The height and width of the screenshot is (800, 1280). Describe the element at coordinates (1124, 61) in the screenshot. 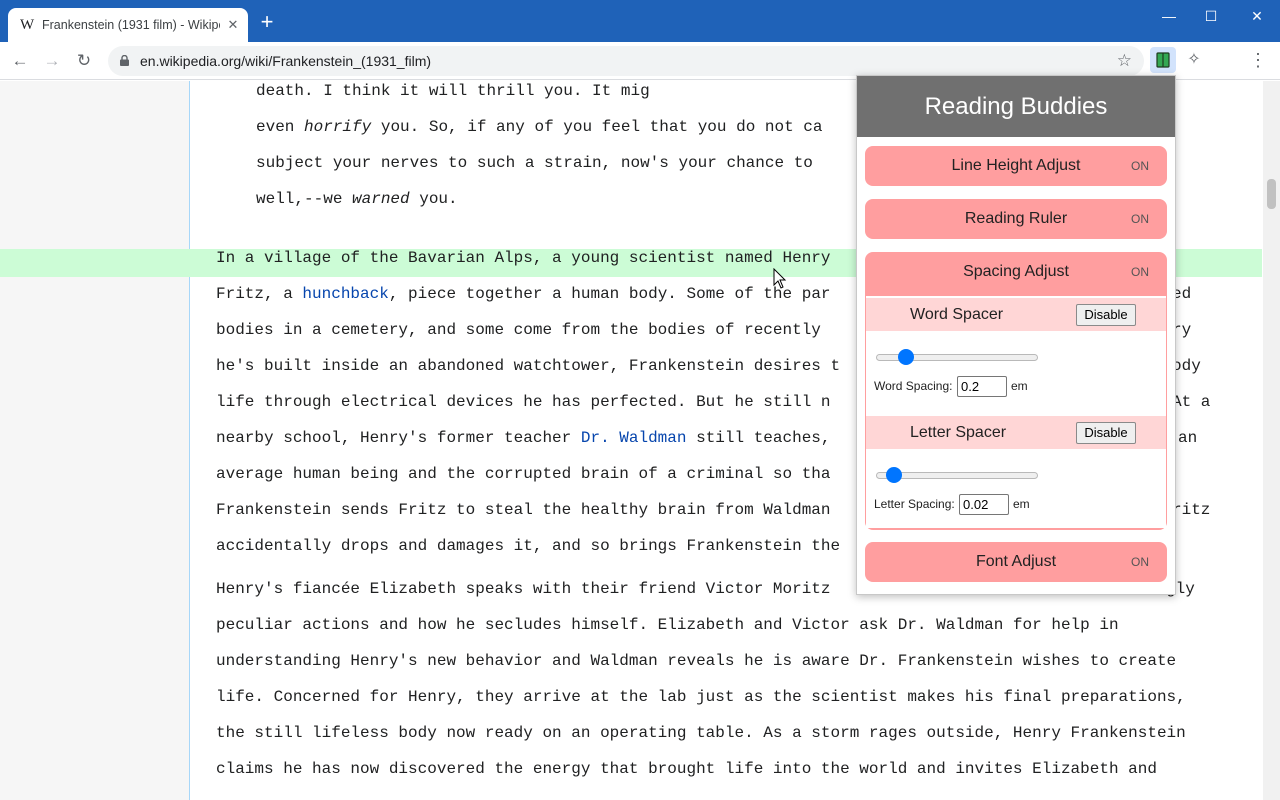

I see `star-icon: ☆` at that location.